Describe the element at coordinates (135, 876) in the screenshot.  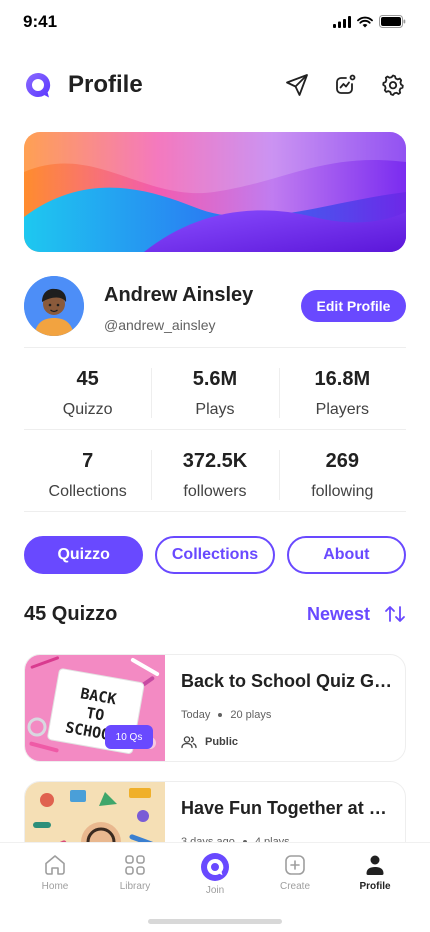
I see `nav-library: Library` at that location.